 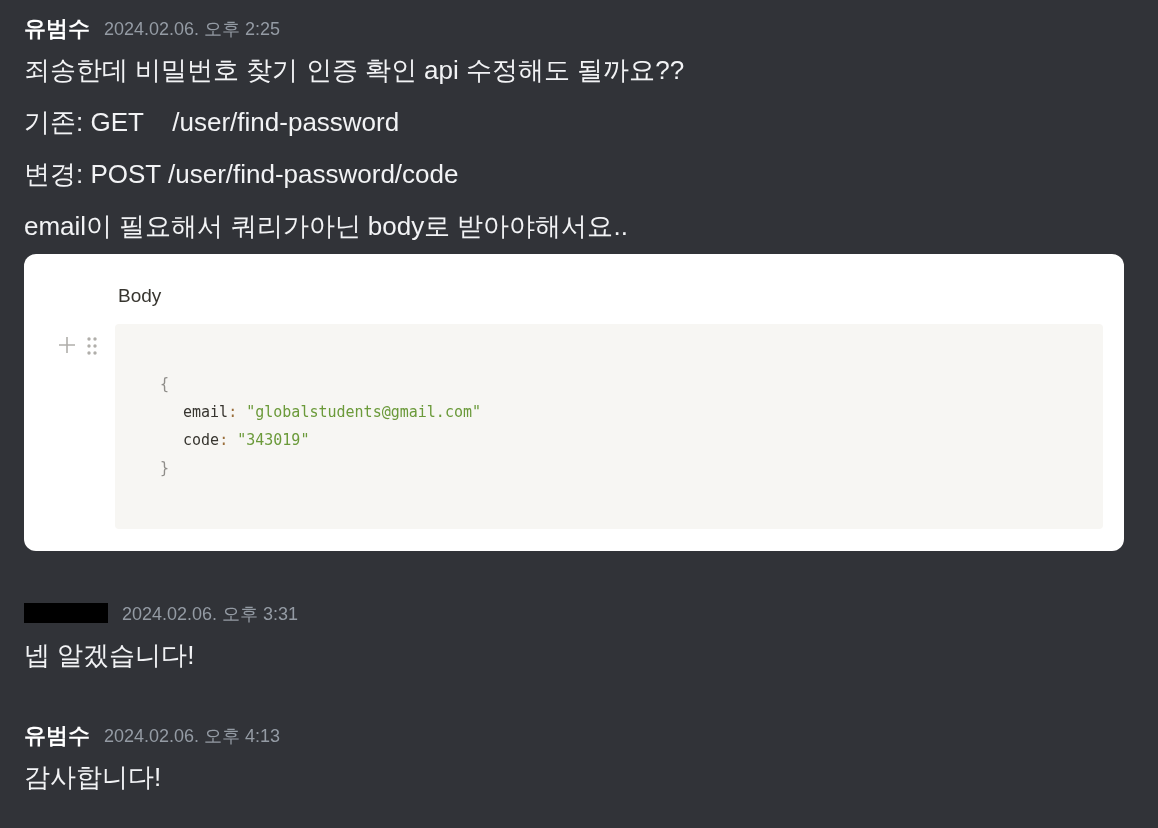 I want to click on timestamp: 2024.02.06. 오후 4:13, so click(x=192, y=736).